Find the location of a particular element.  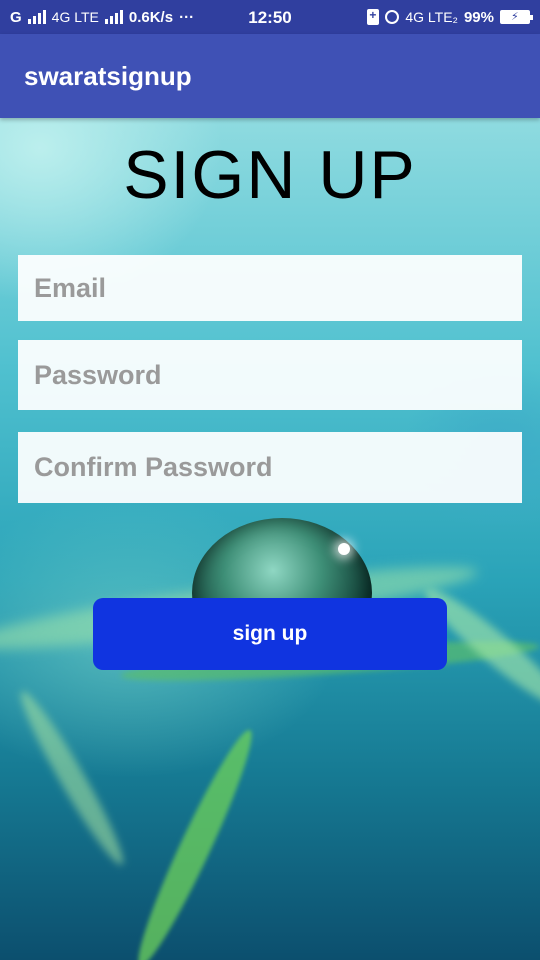

clock: 12:50 is located at coordinates (270, 17).